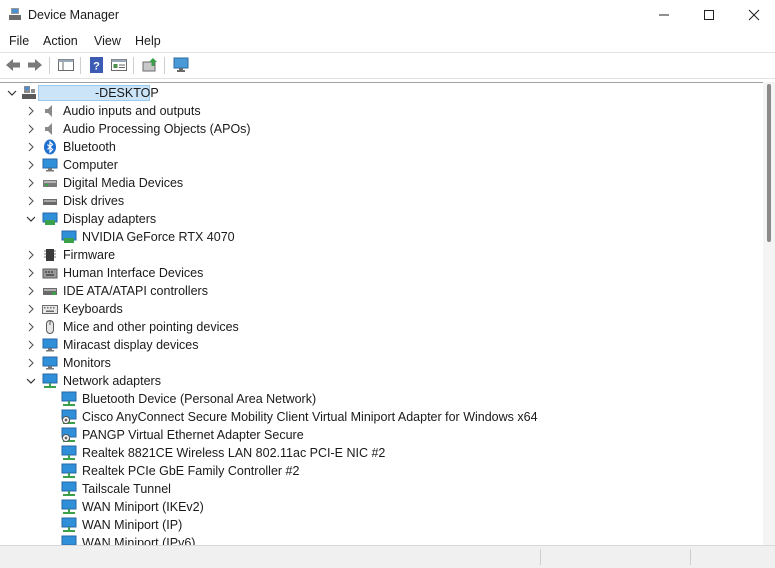  What do you see at coordinates (664, 15) in the screenshot?
I see `minimize-button` at bounding box center [664, 15].